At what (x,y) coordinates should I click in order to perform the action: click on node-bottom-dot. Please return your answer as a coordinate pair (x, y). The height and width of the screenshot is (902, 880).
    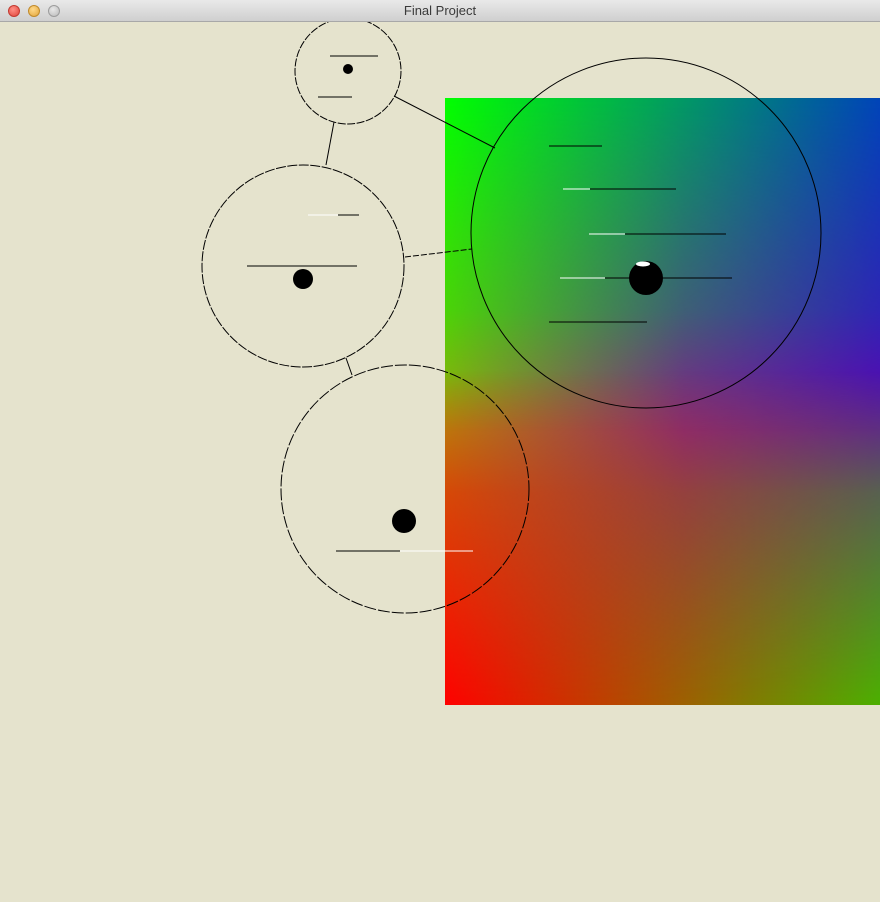
    Looking at the image, I should click on (404, 521).